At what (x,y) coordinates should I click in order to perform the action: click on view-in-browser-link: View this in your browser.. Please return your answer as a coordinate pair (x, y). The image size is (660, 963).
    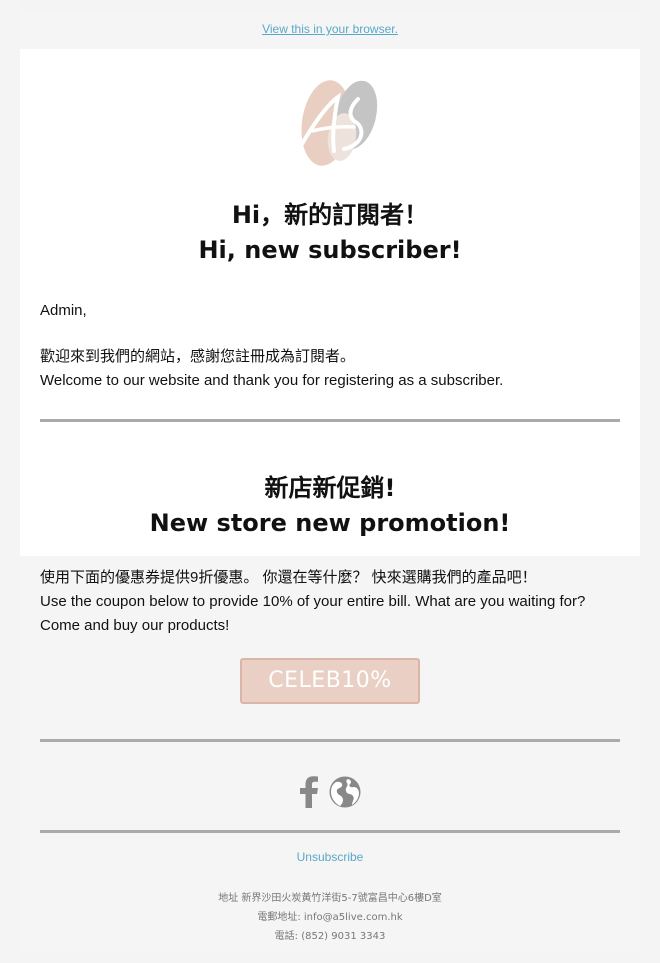
    Looking at the image, I should click on (330, 29).